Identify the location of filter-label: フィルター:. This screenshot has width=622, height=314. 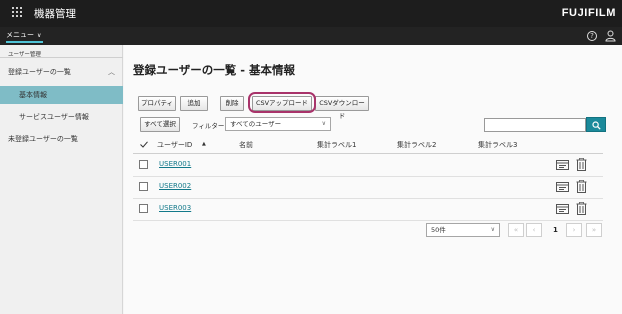
(209, 126).